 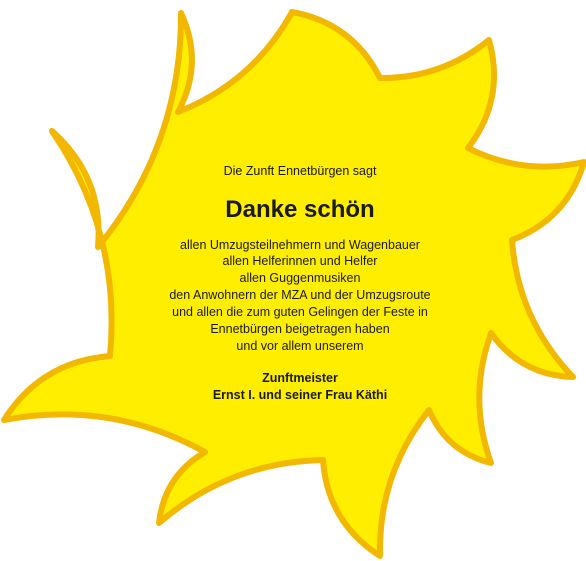 What do you see at coordinates (300, 261) in the screenshot?
I see `thanks-line-2: allen Helferinnen und Helfer` at bounding box center [300, 261].